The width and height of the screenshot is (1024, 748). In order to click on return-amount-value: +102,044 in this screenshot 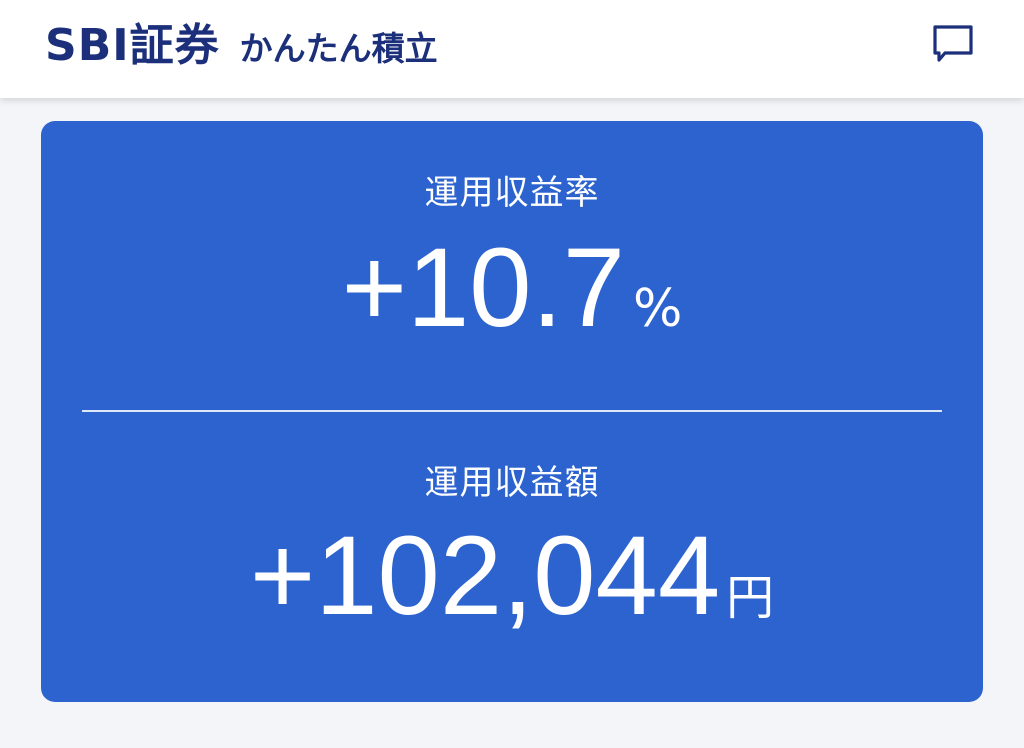, I will do `click(485, 575)`.